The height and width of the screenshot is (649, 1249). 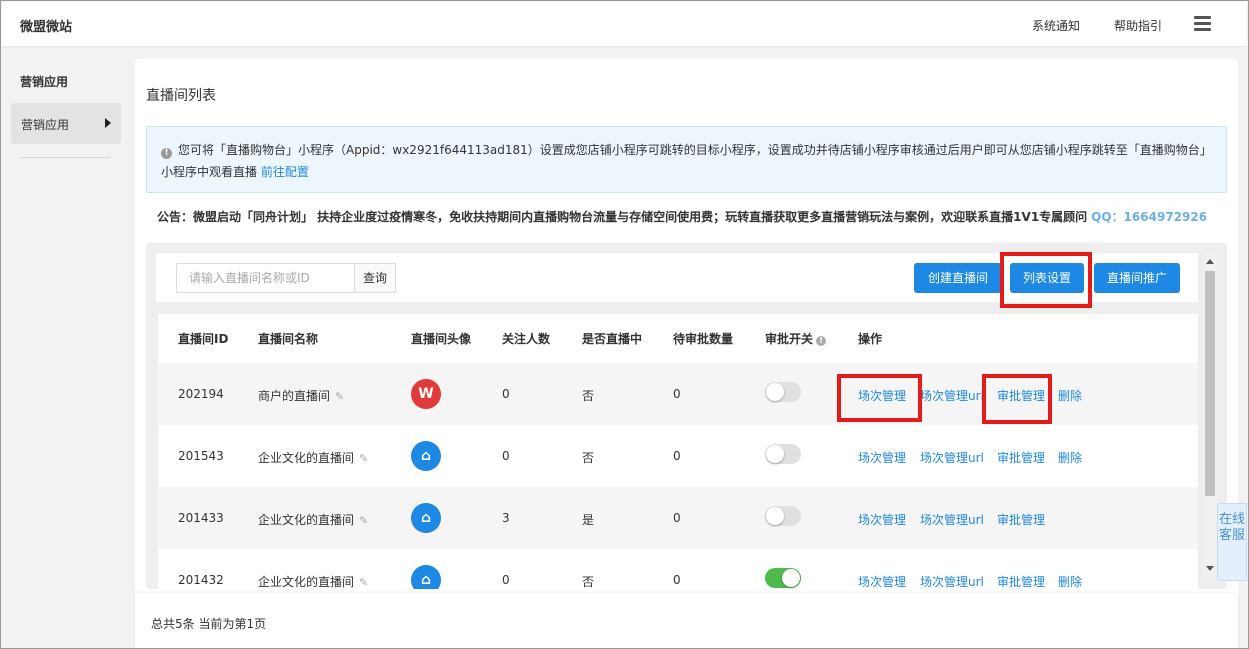 I want to click on header-approval-label: 审批开关, so click(x=789, y=339).